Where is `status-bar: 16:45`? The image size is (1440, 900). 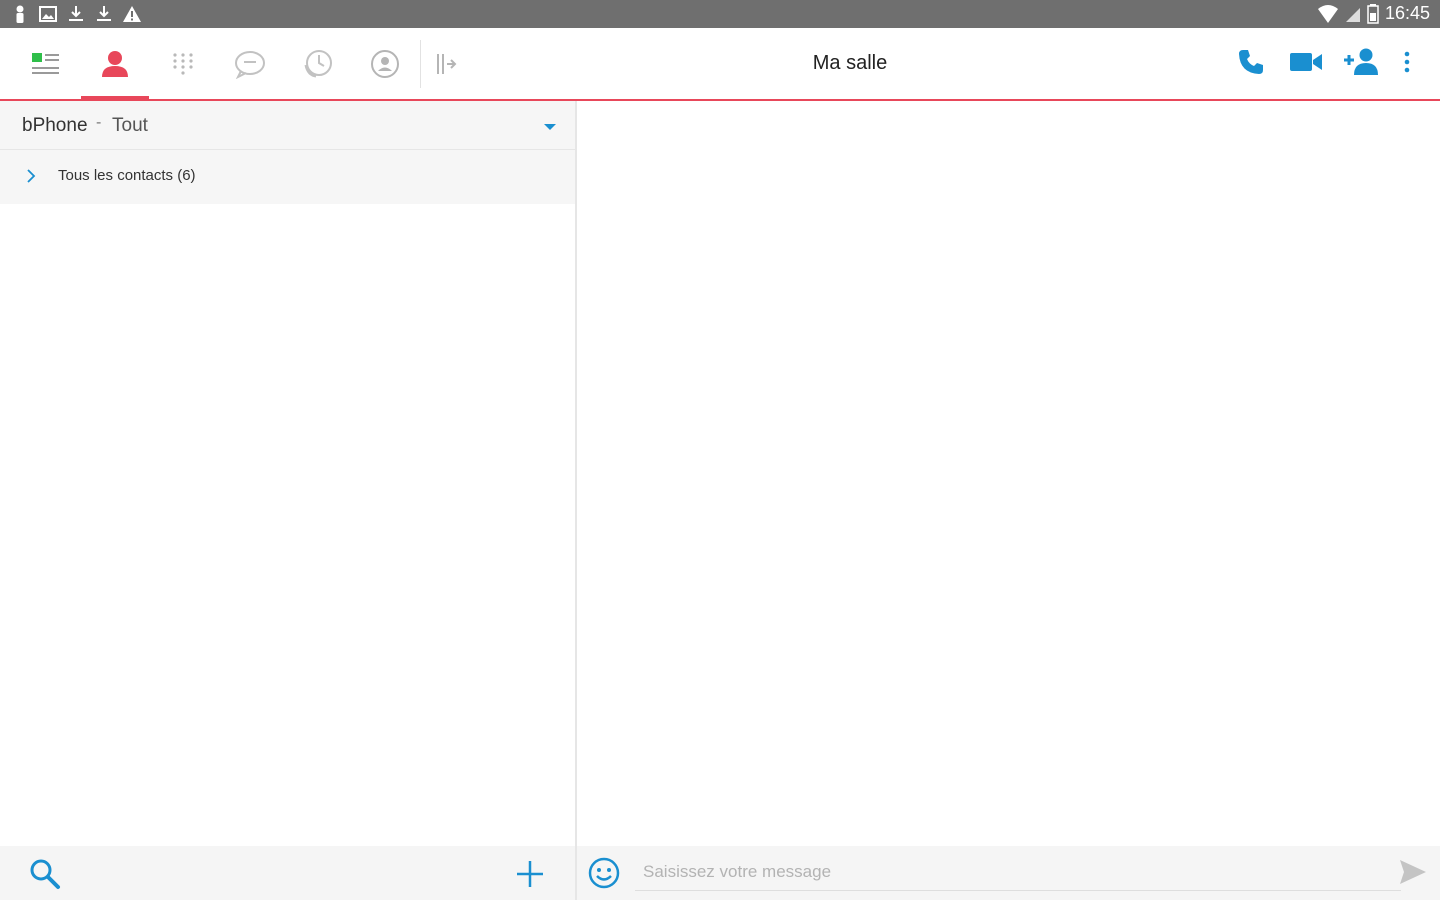
status-bar: 16:45 is located at coordinates (720, 14).